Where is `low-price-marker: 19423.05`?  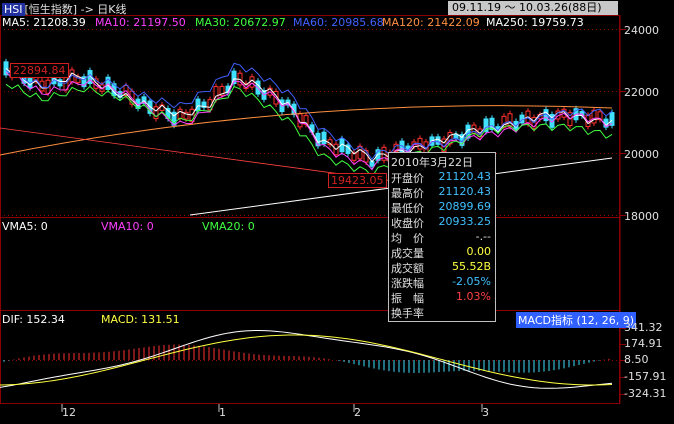 low-price-marker: 19423.05 is located at coordinates (357, 180).